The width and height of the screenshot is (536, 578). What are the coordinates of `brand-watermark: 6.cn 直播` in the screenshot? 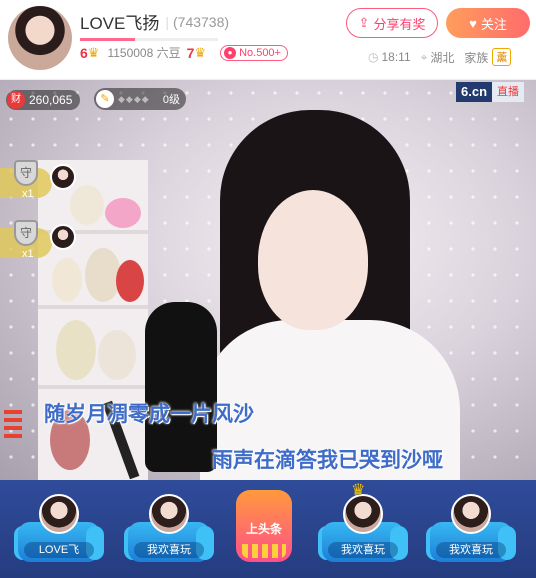 It's located at (490, 92).